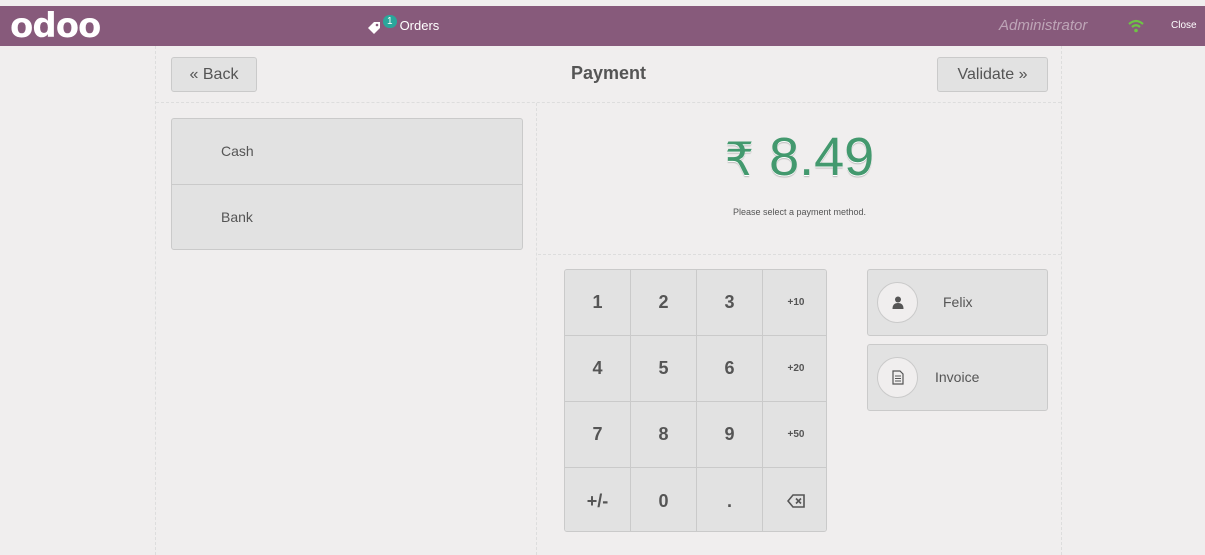  What do you see at coordinates (794, 369) in the screenshot?
I see `numpad-key-plus20: +20` at bounding box center [794, 369].